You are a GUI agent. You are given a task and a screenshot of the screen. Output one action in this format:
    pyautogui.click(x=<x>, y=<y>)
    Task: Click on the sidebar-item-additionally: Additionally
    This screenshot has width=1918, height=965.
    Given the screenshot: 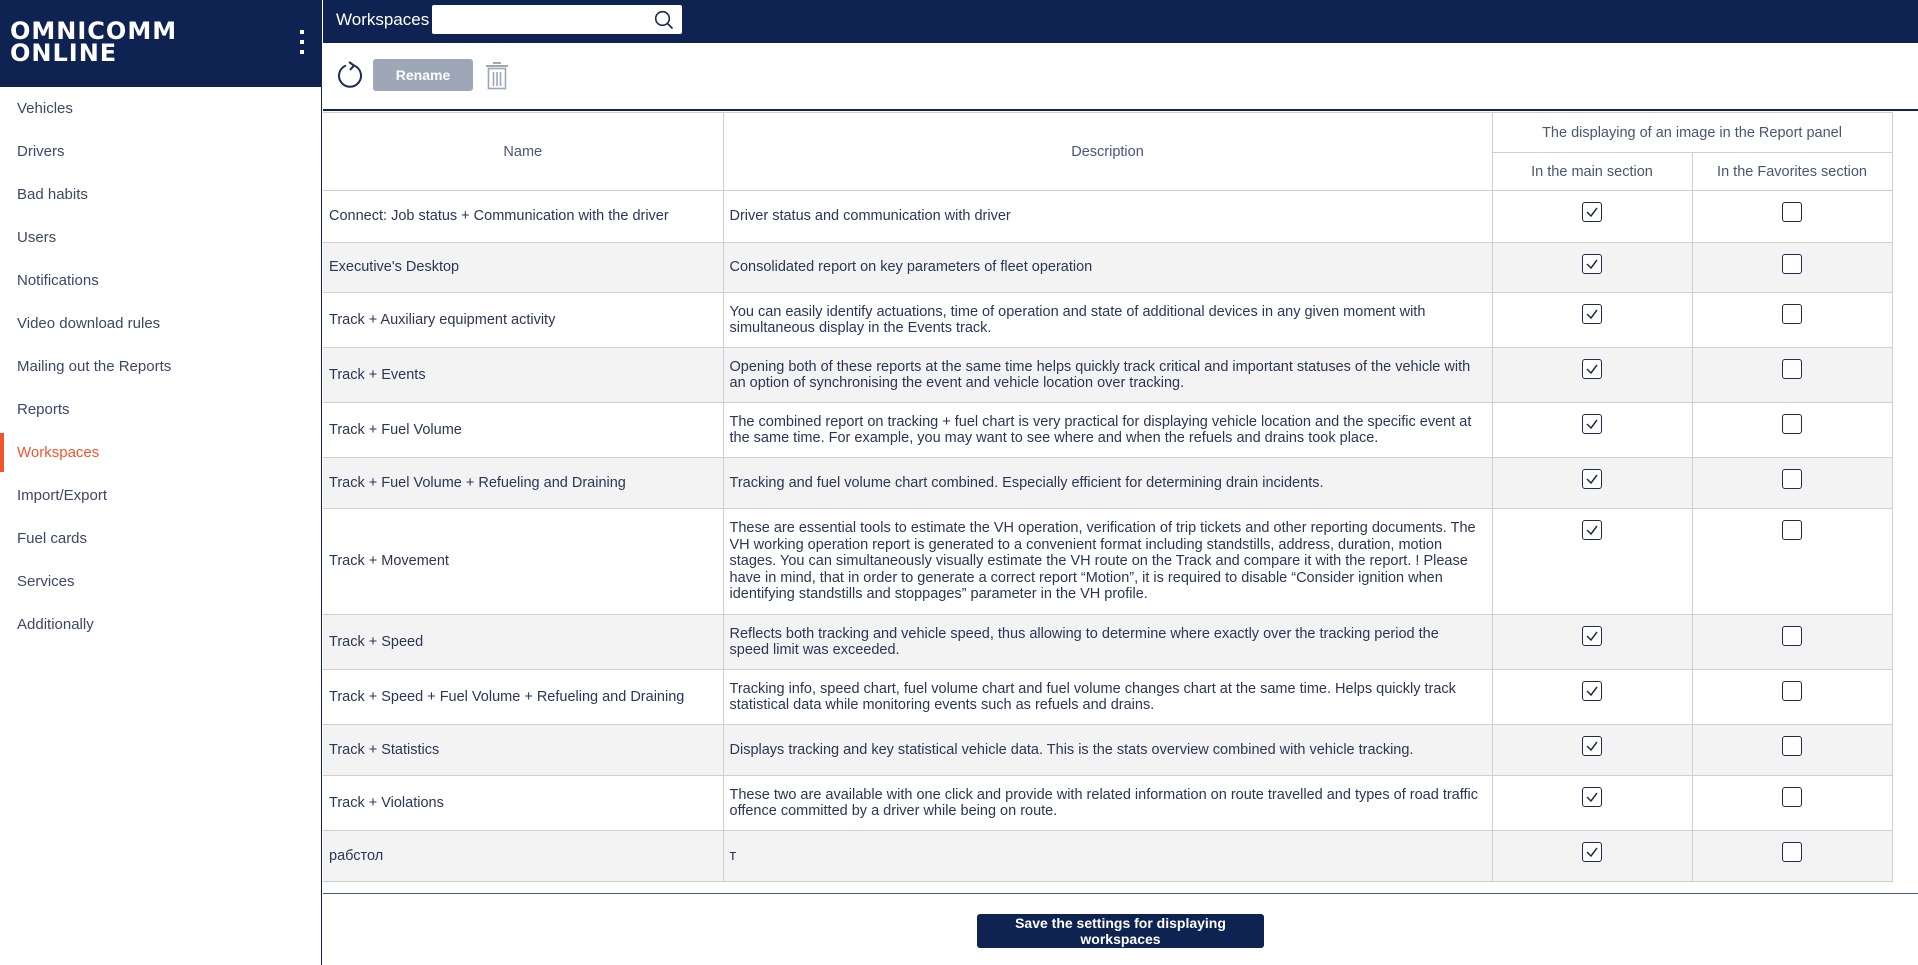 What is the action you would take?
    pyautogui.click(x=160, y=624)
    